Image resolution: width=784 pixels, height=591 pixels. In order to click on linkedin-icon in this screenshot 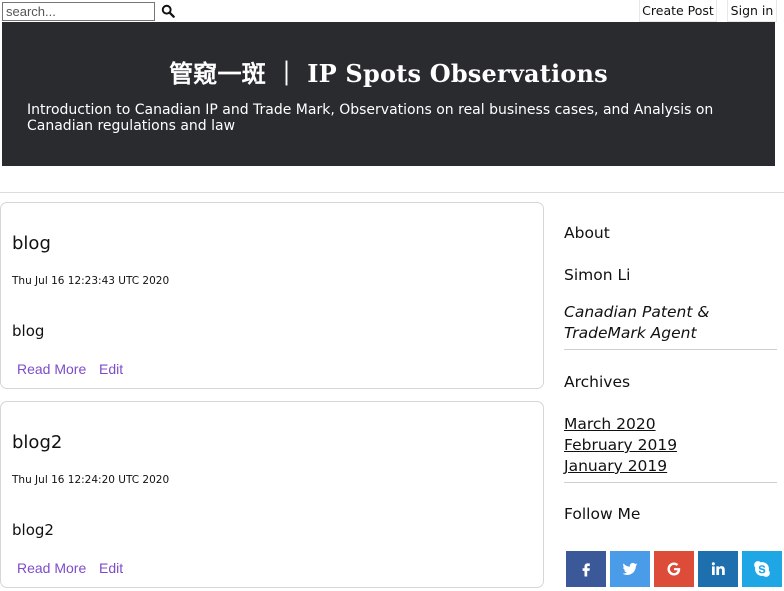, I will do `click(718, 568)`.